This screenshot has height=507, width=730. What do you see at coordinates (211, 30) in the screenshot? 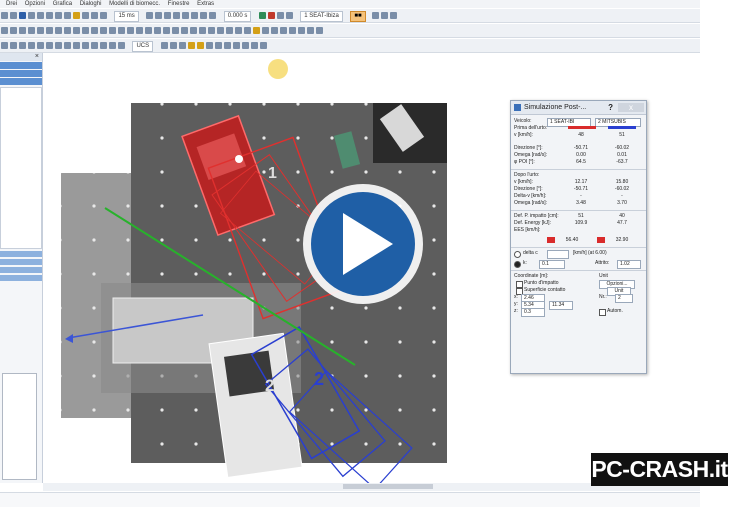
I see `snap-icon` at bounding box center [211, 30].